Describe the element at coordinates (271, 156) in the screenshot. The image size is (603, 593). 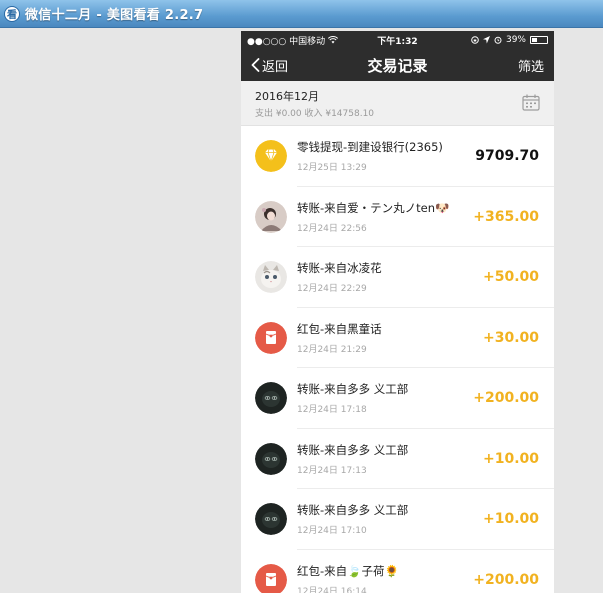
I see `diamond-icon` at that location.